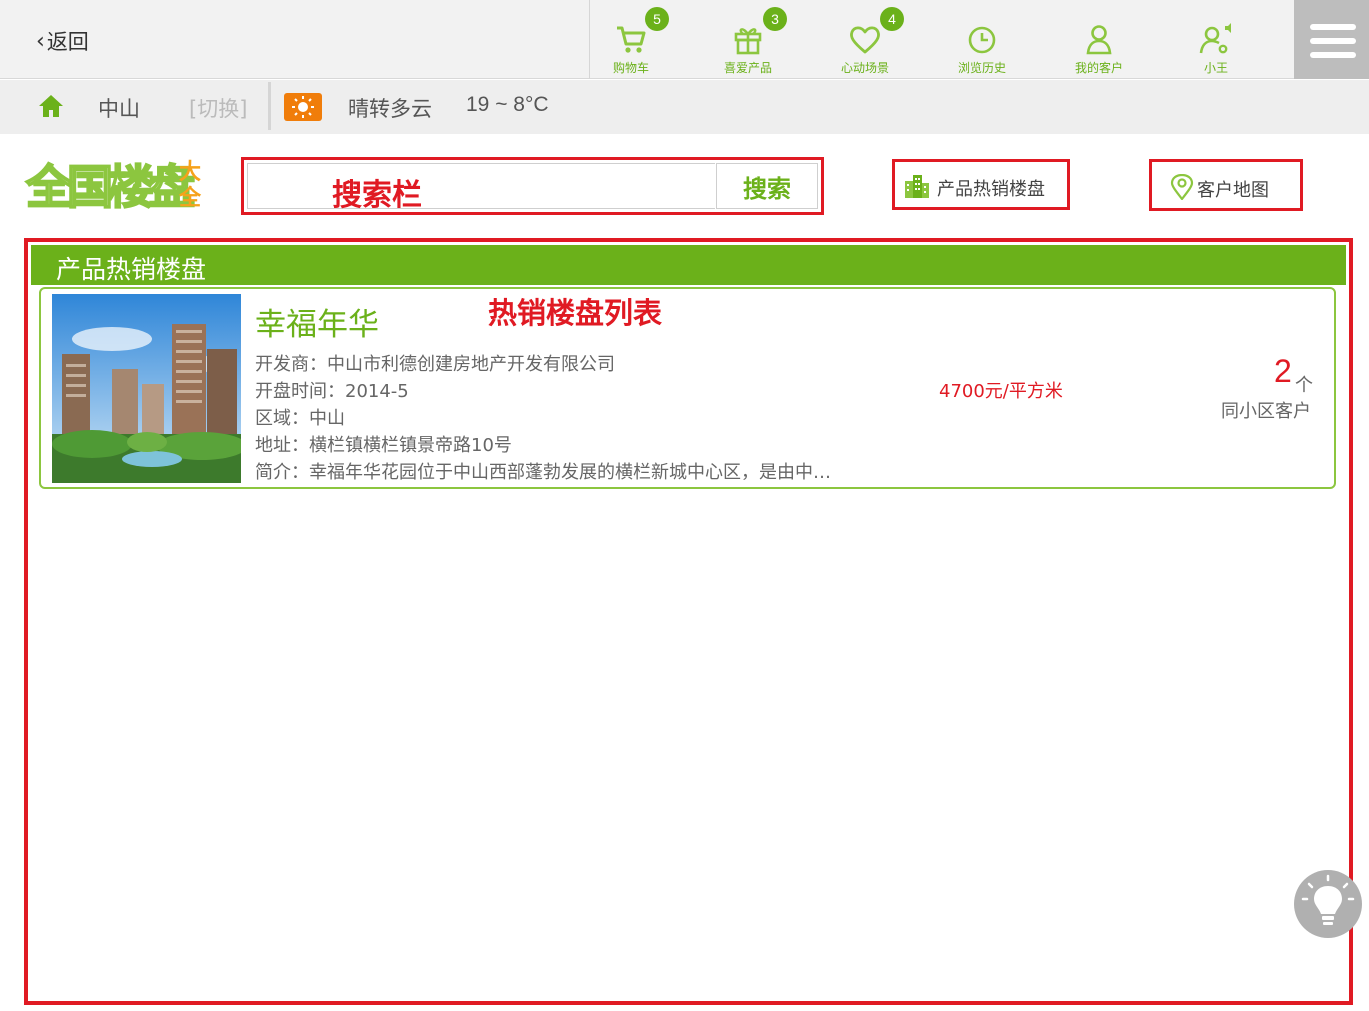  I want to click on customer-count: 2, so click(1283, 371).